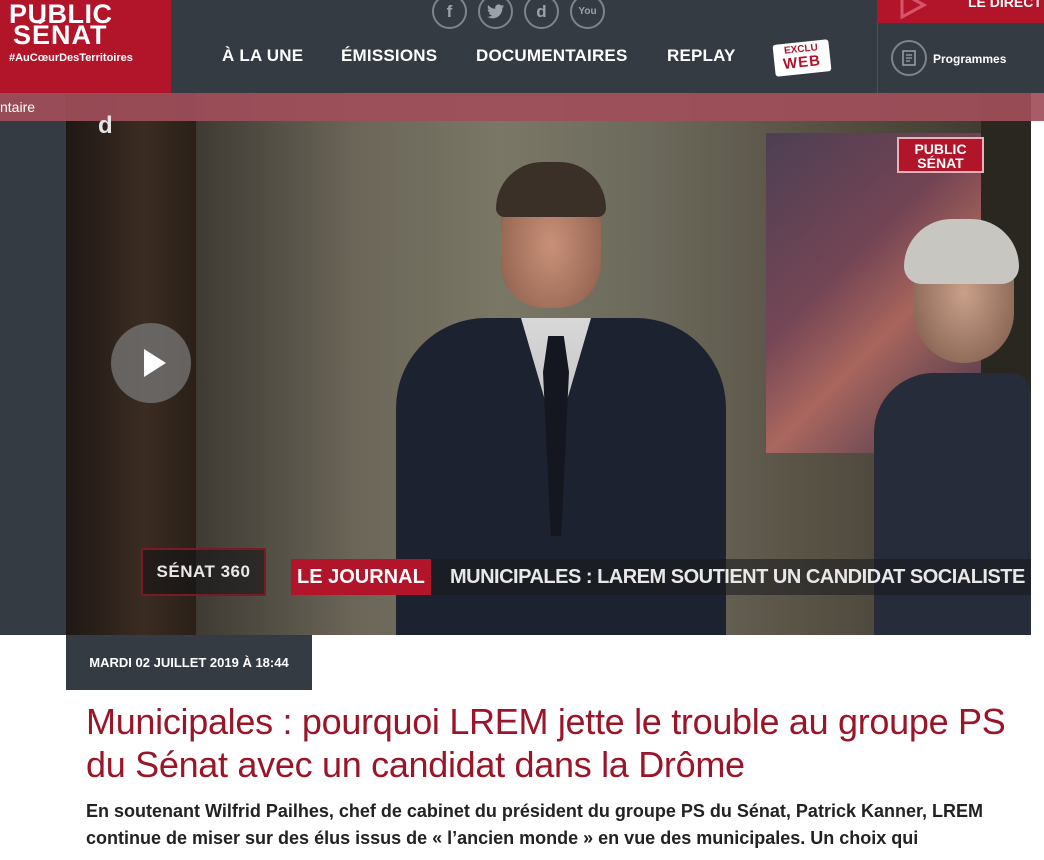 This screenshot has height=860, width=1044. What do you see at coordinates (495, 10) in the screenshot?
I see `twitter-bird-glyph` at bounding box center [495, 10].